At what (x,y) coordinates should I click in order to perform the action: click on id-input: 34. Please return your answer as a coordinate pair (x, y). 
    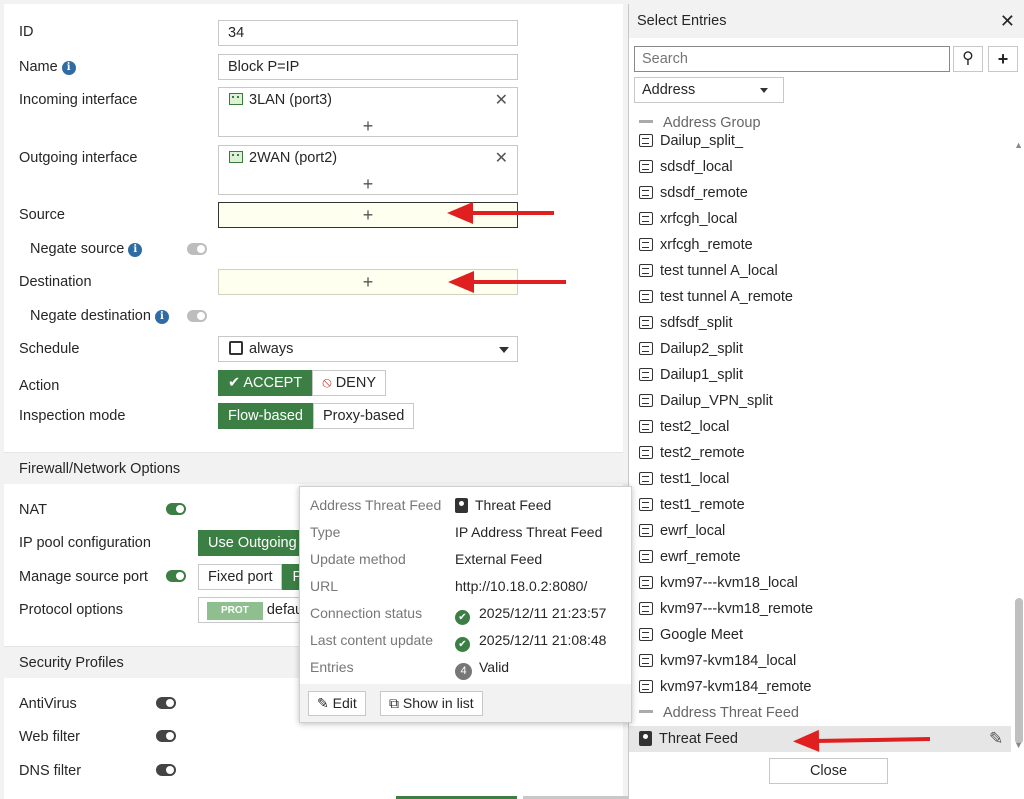
    Looking at the image, I should click on (368, 33).